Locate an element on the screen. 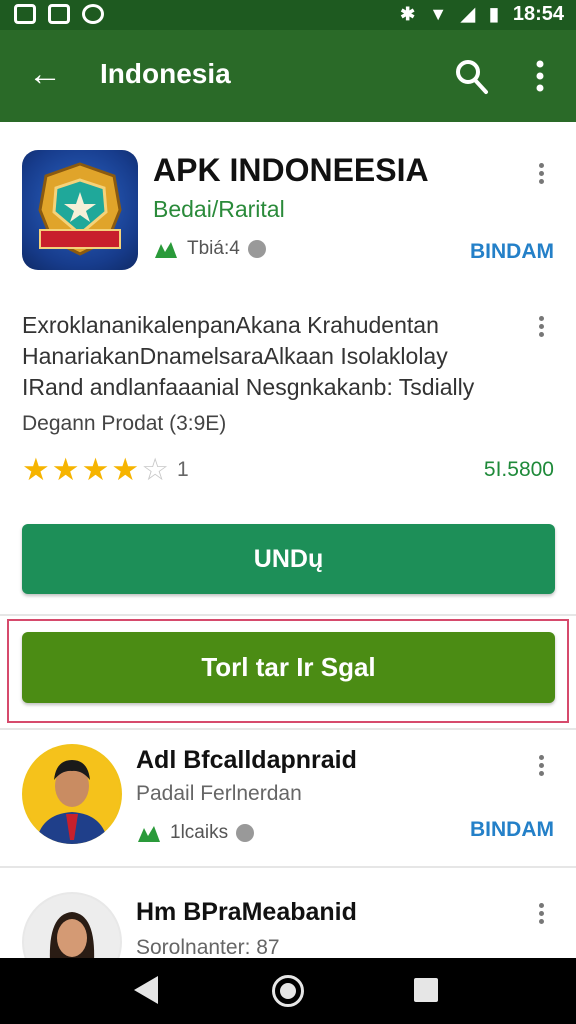  system-nav-bar is located at coordinates (288, 991).